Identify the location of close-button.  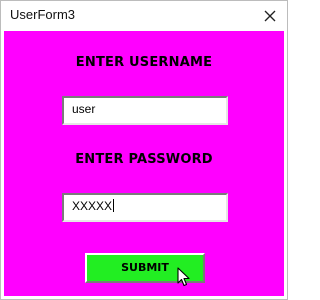
(270, 15).